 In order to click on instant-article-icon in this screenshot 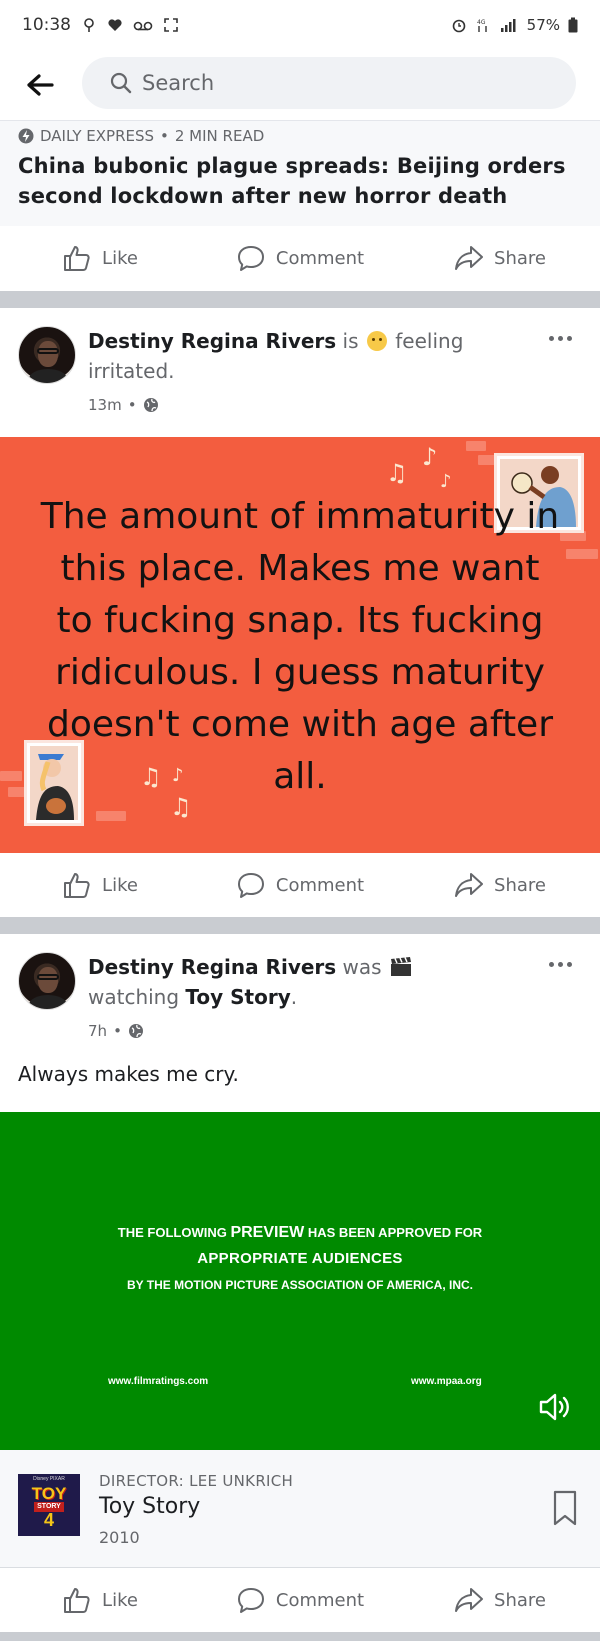, I will do `click(26, 136)`.